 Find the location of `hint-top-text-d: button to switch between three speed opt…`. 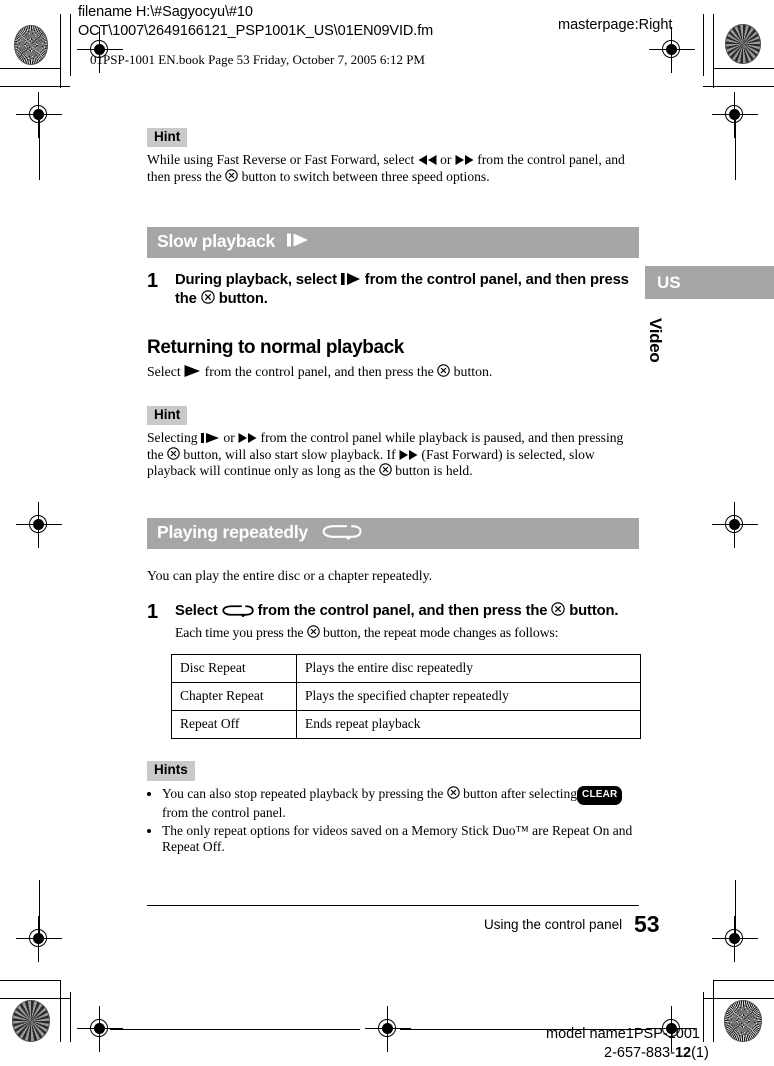

hint-top-text-d: button to switch between three speed opt… is located at coordinates (365, 176).